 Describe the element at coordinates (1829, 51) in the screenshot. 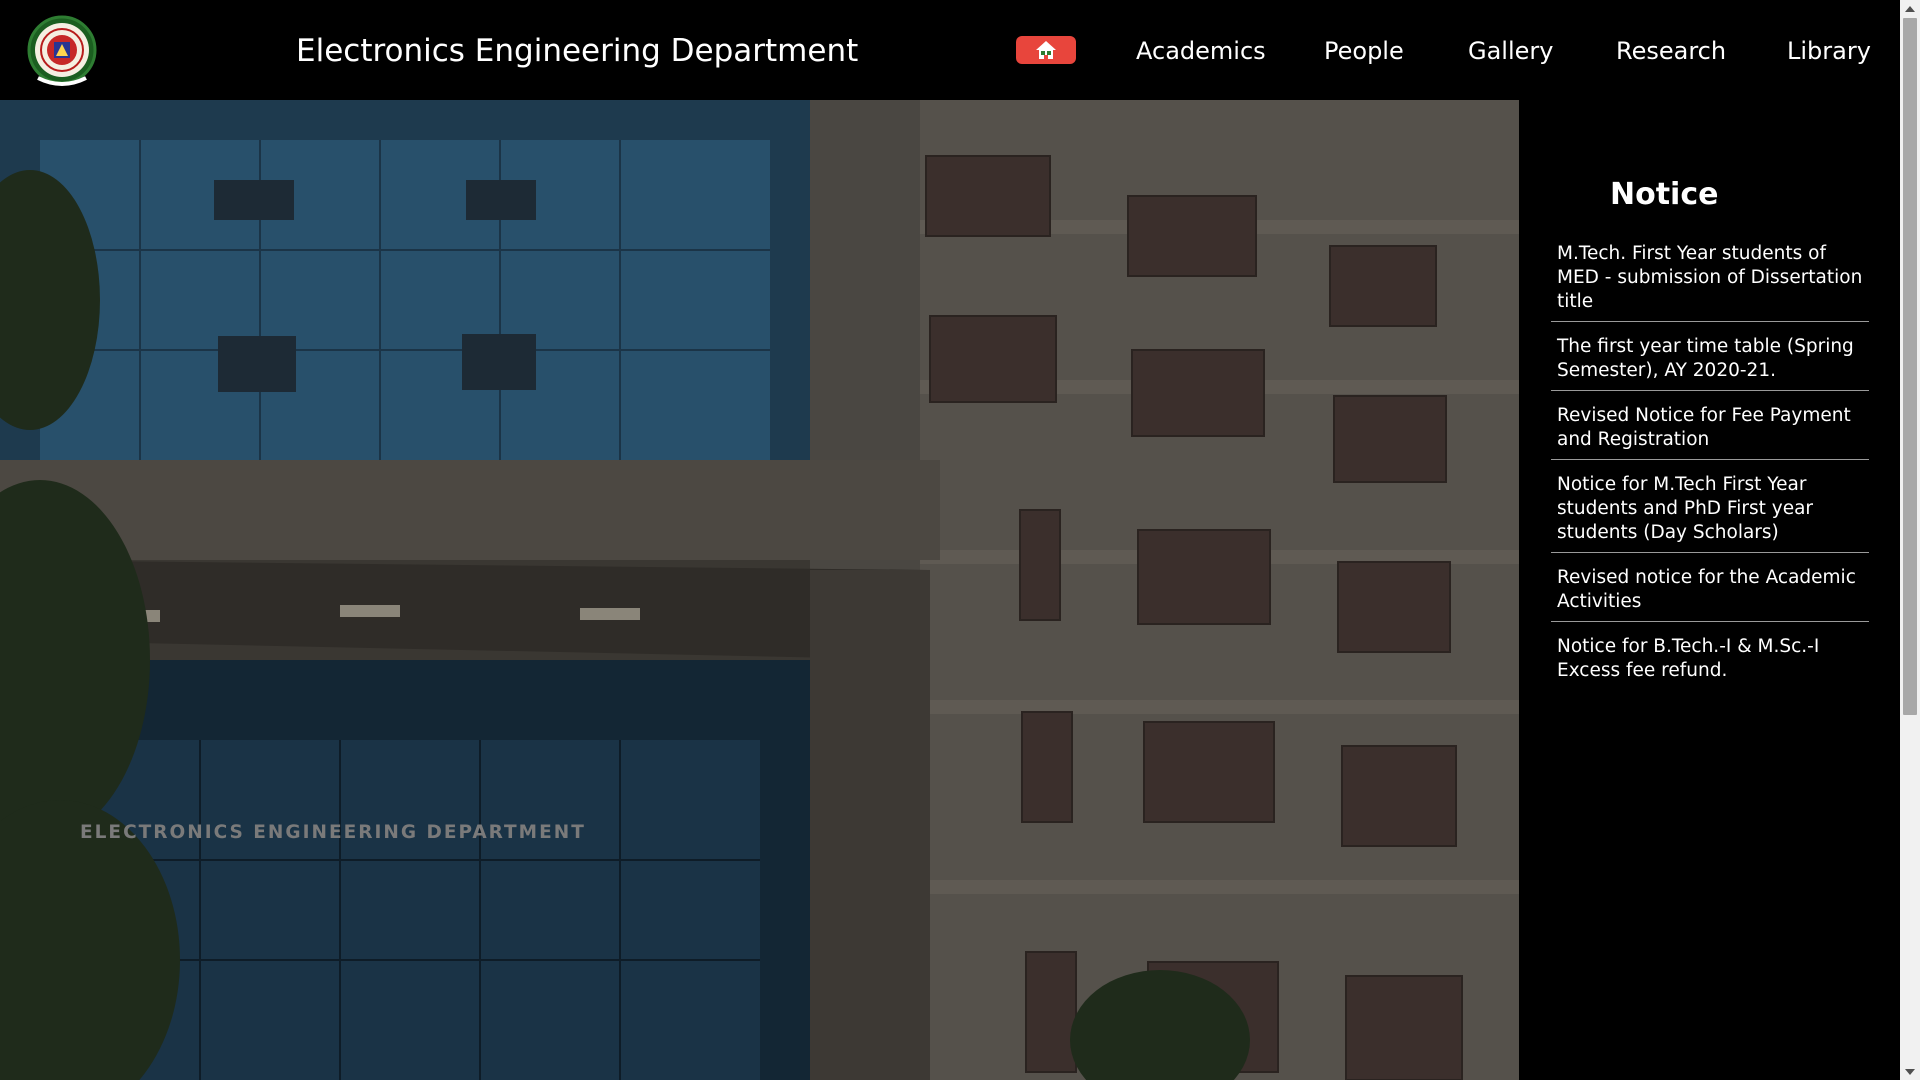

I see `nav-library: Library` at that location.